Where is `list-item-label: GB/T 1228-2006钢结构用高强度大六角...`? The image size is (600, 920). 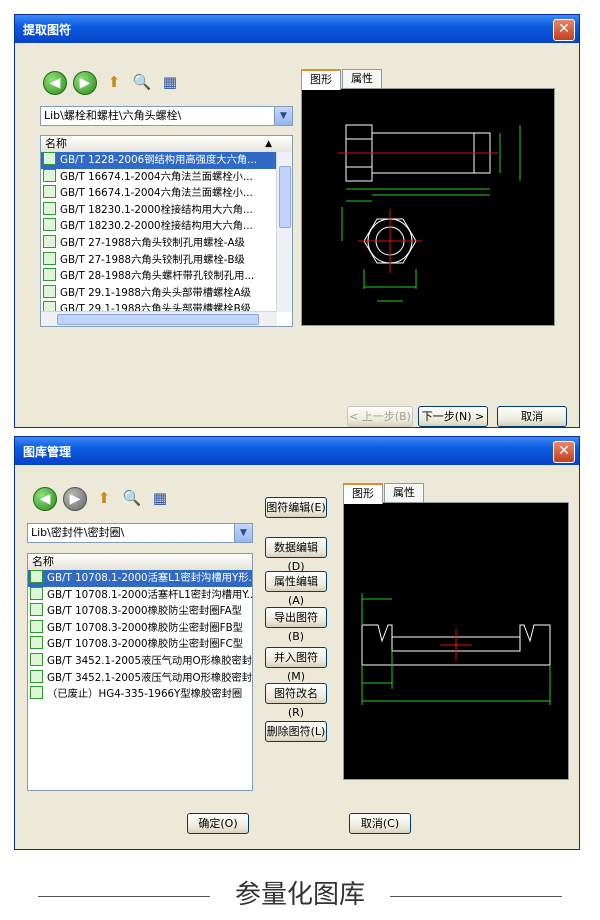
list-item-label: GB/T 1228-2006钢结构用高强度大六角... is located at coordinates (158, 160).